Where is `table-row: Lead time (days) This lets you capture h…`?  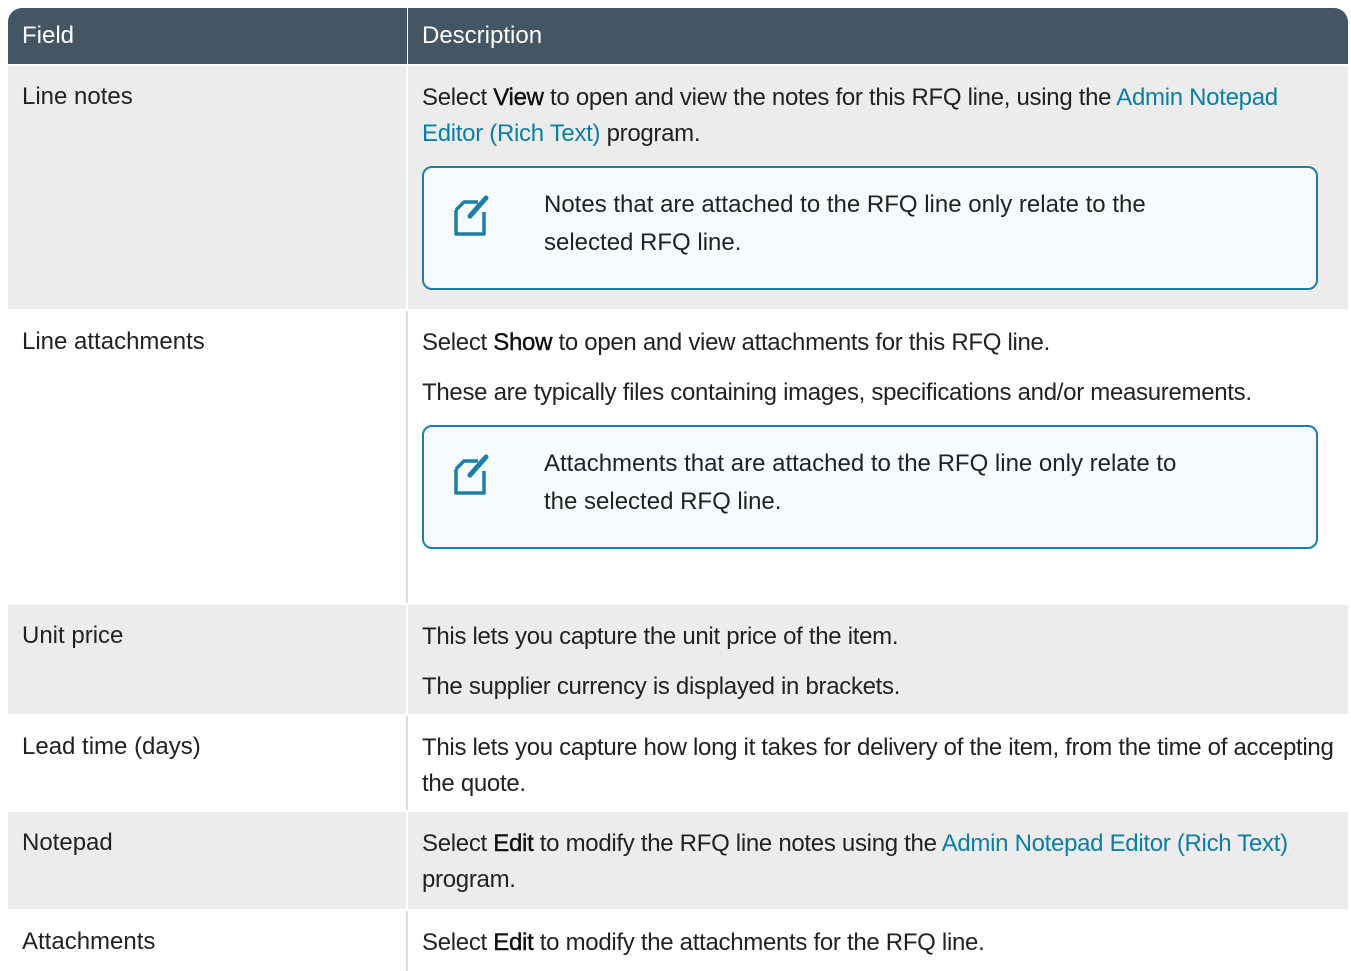 table-row: Lead time (days) This lets you capture h… is located at coordinates (678, 762).